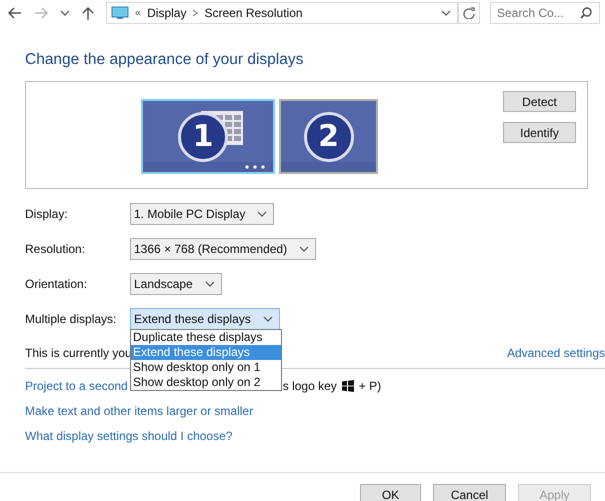 The width and height of the screenshot is (605, 501). I want to click on panel-button: Identify, so click(539, 132).